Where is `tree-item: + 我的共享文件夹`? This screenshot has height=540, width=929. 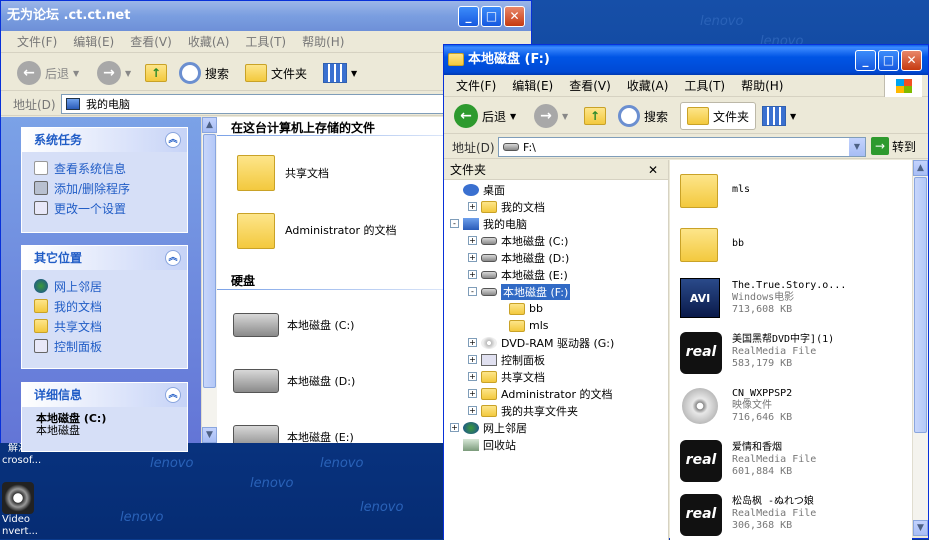 tree-item: + 我的共享文件夹 is located at coordinates (523, 410).